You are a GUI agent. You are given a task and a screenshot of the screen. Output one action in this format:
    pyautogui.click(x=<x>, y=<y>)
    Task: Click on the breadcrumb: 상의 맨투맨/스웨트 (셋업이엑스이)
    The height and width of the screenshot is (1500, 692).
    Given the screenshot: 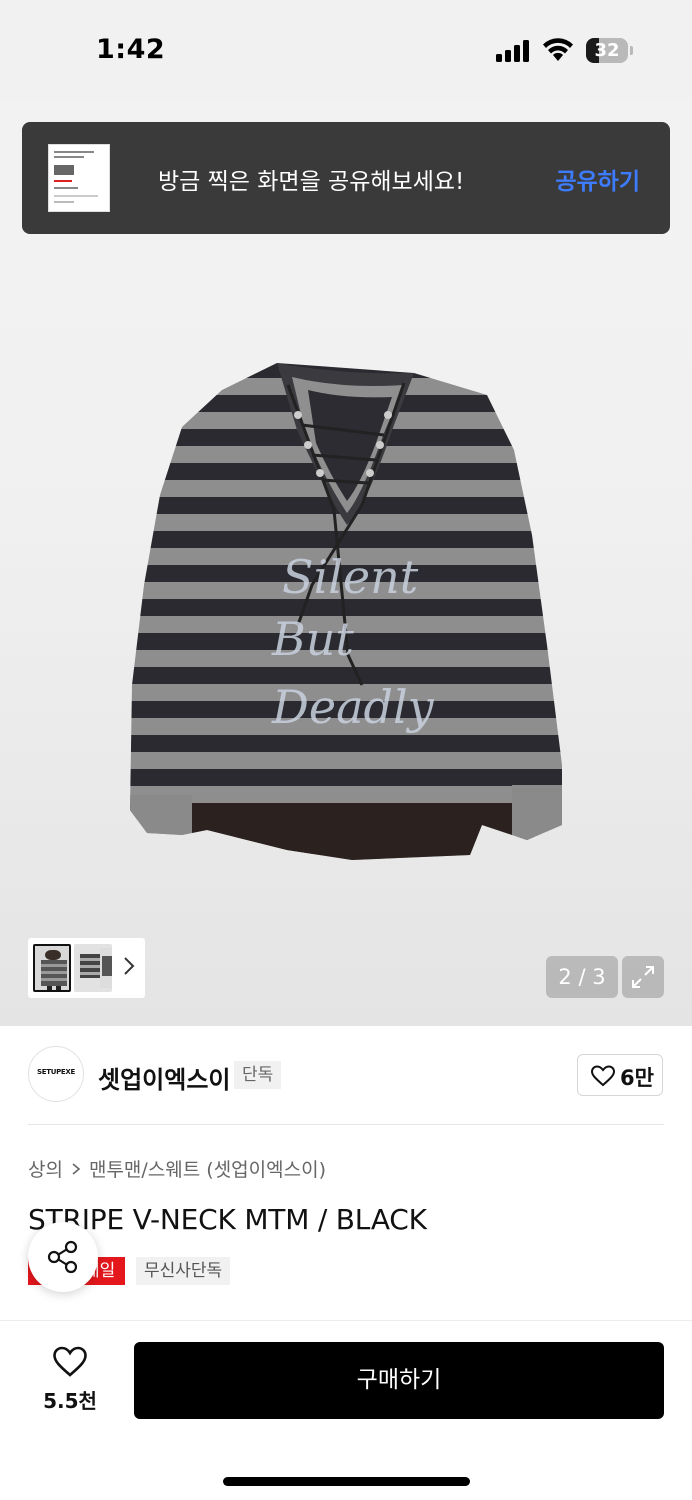 What is the action you would take?
    pyautogui.click(x=177, y=1168)
    